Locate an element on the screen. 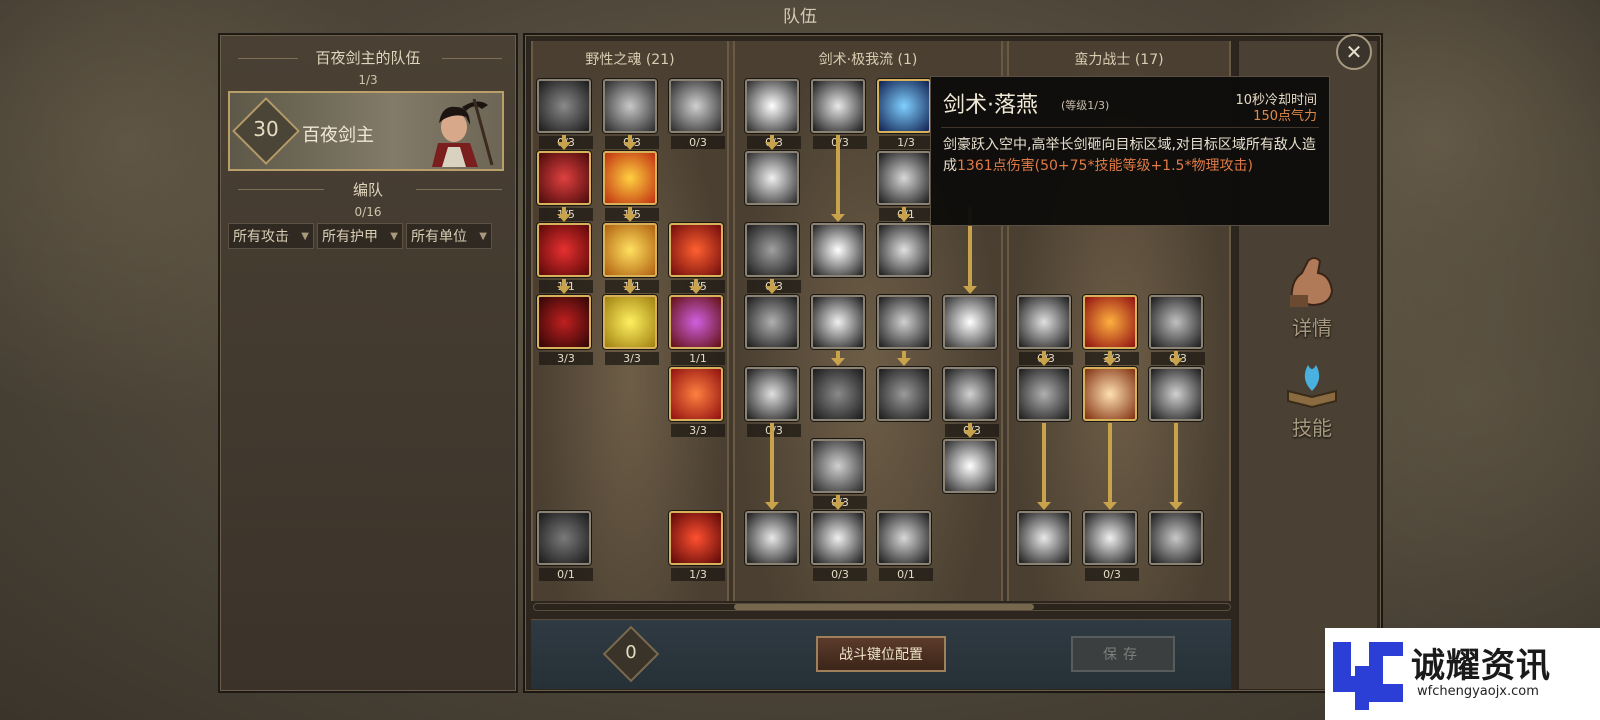 This screenshot has height=720, width=1600. flexed-arm-icon is located at coordinates (1312, 282).